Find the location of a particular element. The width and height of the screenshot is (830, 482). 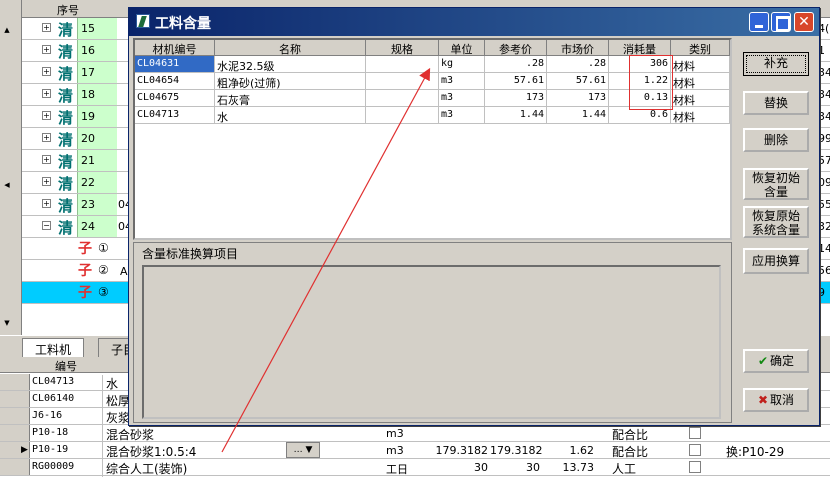

cell-name: 水 is located at coordinates (290, 115).